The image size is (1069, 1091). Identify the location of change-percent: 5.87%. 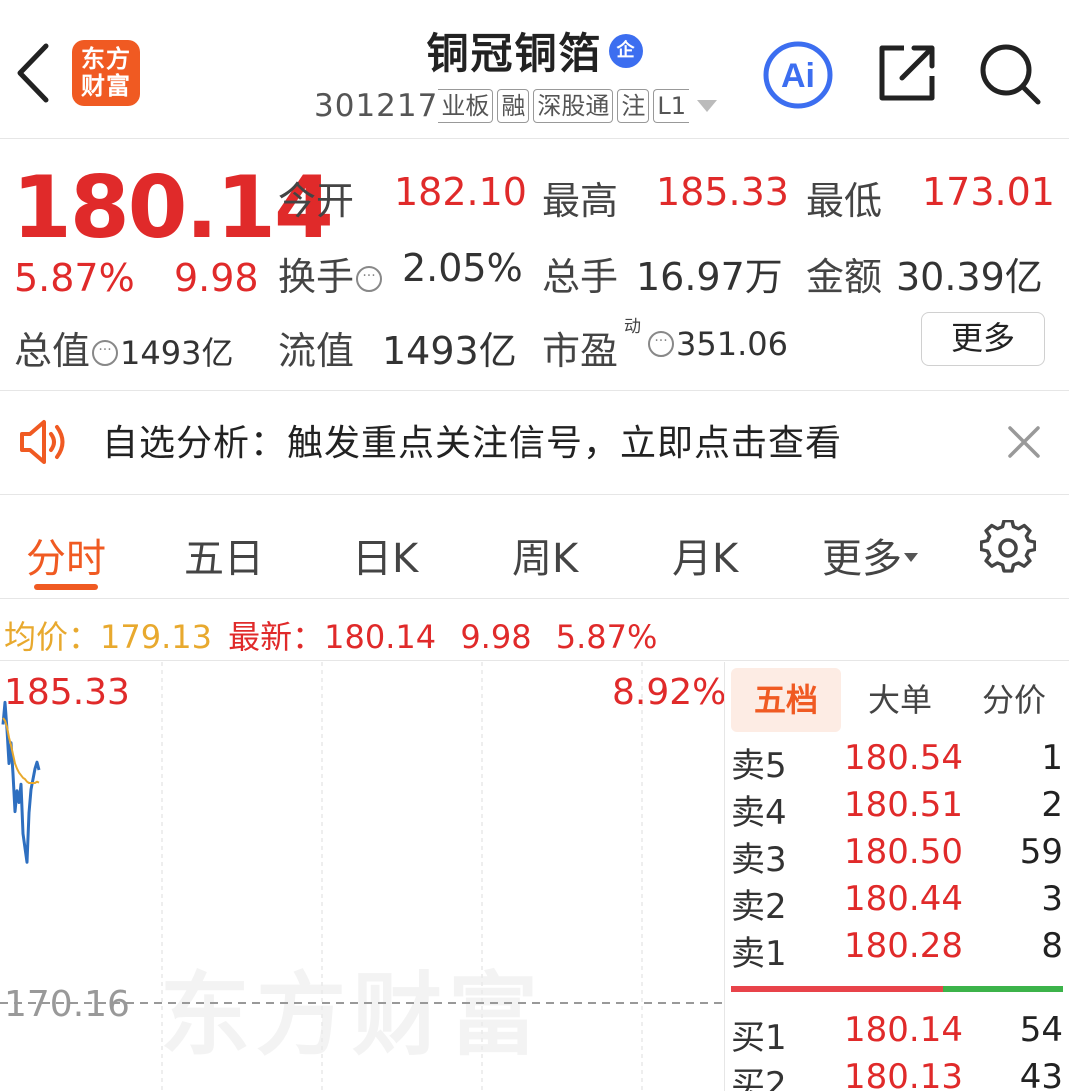
(74, 278).